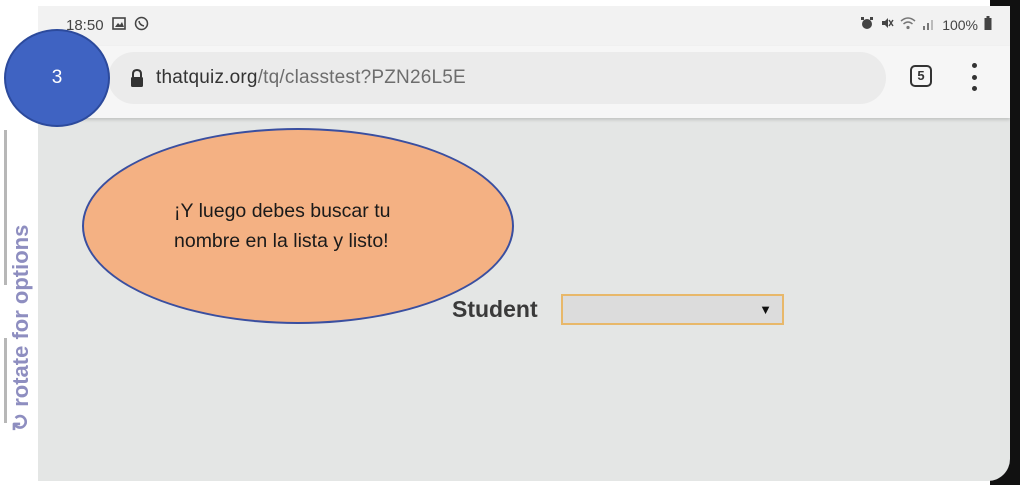 The height and width of the screenshot is (485, 1020). Describe the element at coordinates (672, 309) in the screenshot. I see `student-select: ▼` at that location.